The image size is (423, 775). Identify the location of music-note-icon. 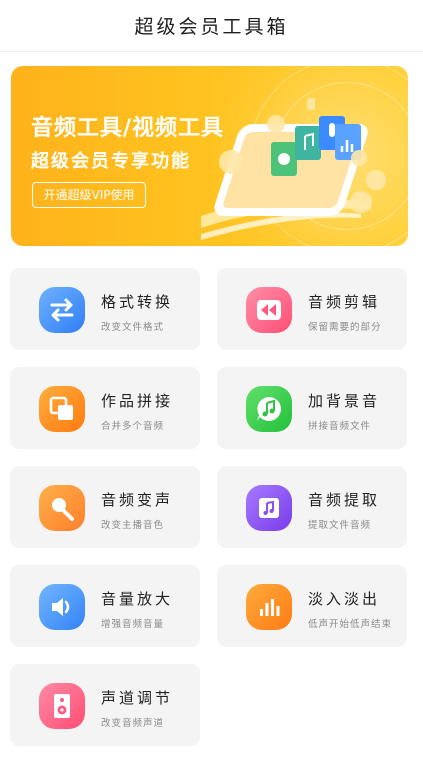
(269, 508).